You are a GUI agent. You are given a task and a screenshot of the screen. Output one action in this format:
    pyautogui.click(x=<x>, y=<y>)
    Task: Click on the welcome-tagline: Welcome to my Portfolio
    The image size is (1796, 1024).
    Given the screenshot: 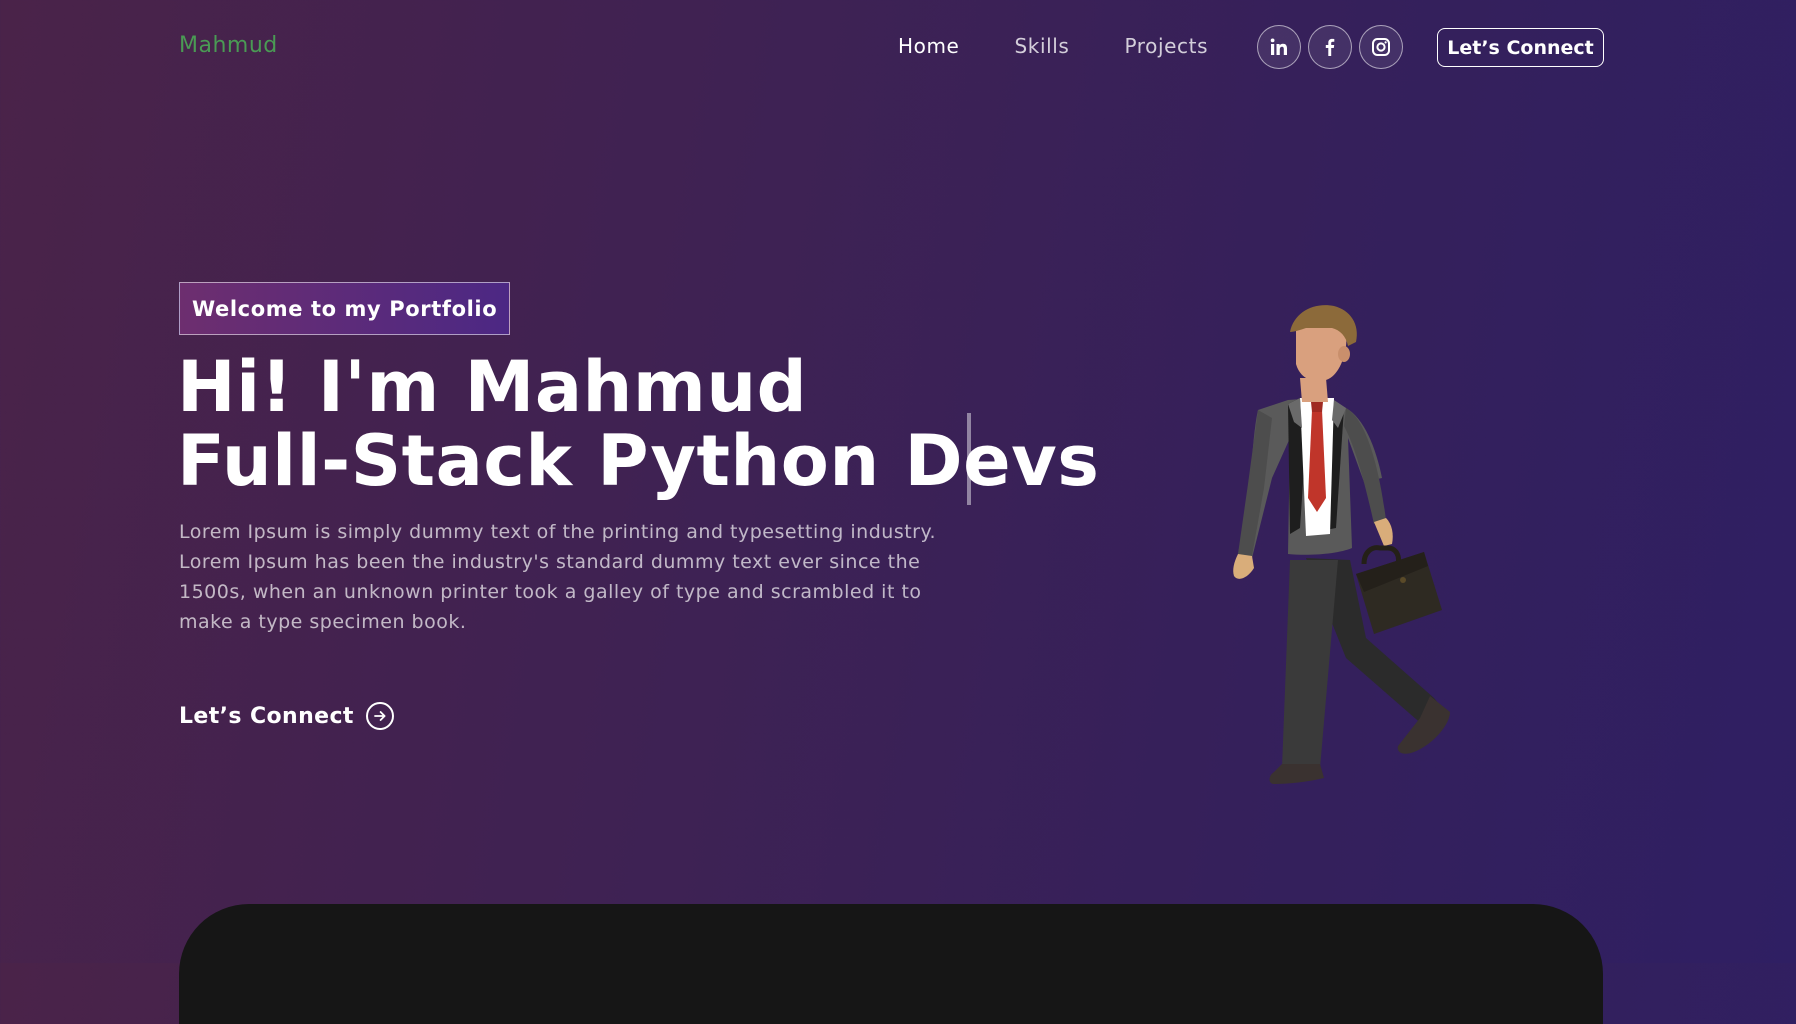 What is the action you would take?
    pyautogui.click(x=345, y=308)
    